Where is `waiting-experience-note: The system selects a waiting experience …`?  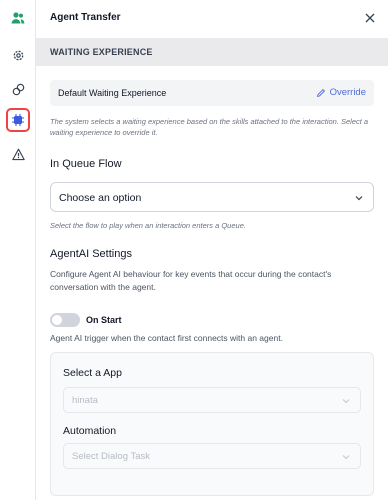
waiting-experience-note: The system selects a waiting experience … is located at coordinates (209, 127).